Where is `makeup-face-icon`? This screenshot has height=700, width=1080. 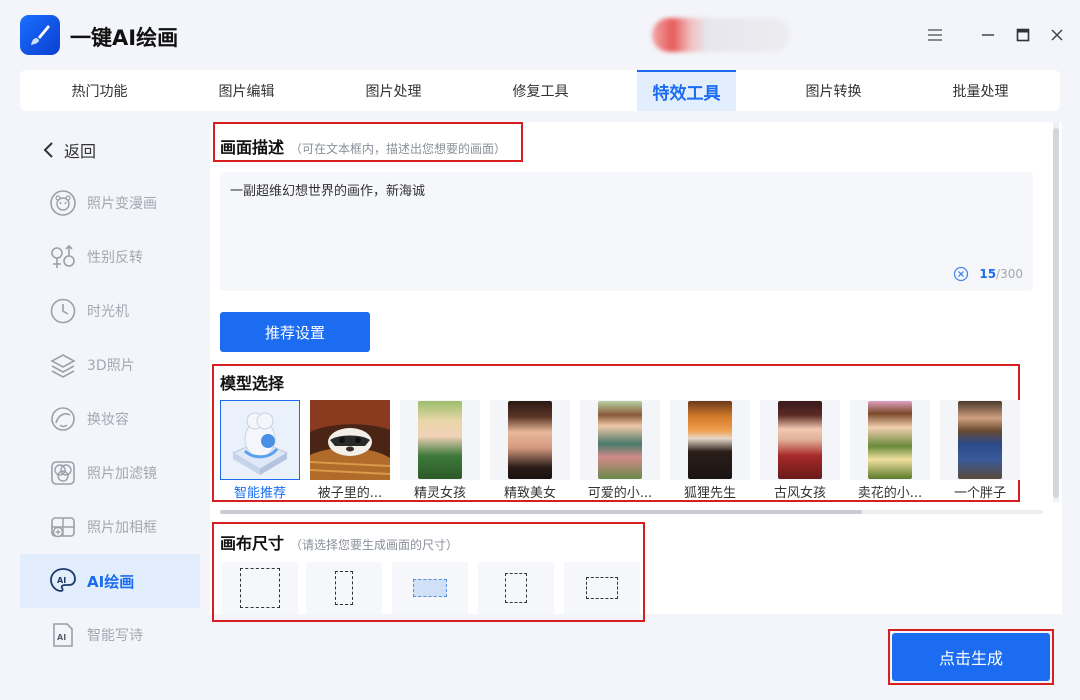
makeup-face-icon is located at coordinates (63, 419).